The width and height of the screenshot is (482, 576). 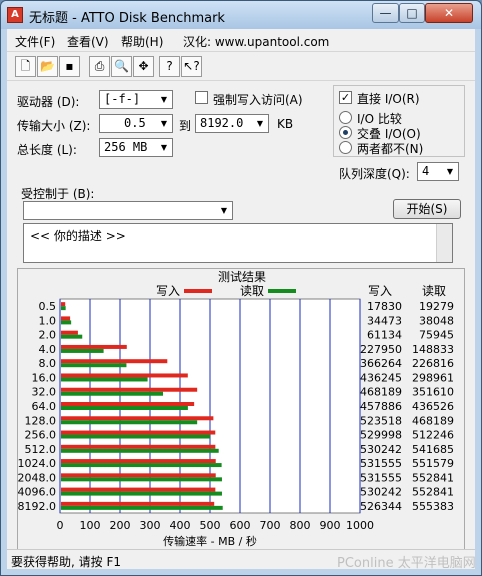 What do you see at coordinates (122, 99) in the screenshot?
I see `drive-value: [-f-]` at bounding box center [122, 99].